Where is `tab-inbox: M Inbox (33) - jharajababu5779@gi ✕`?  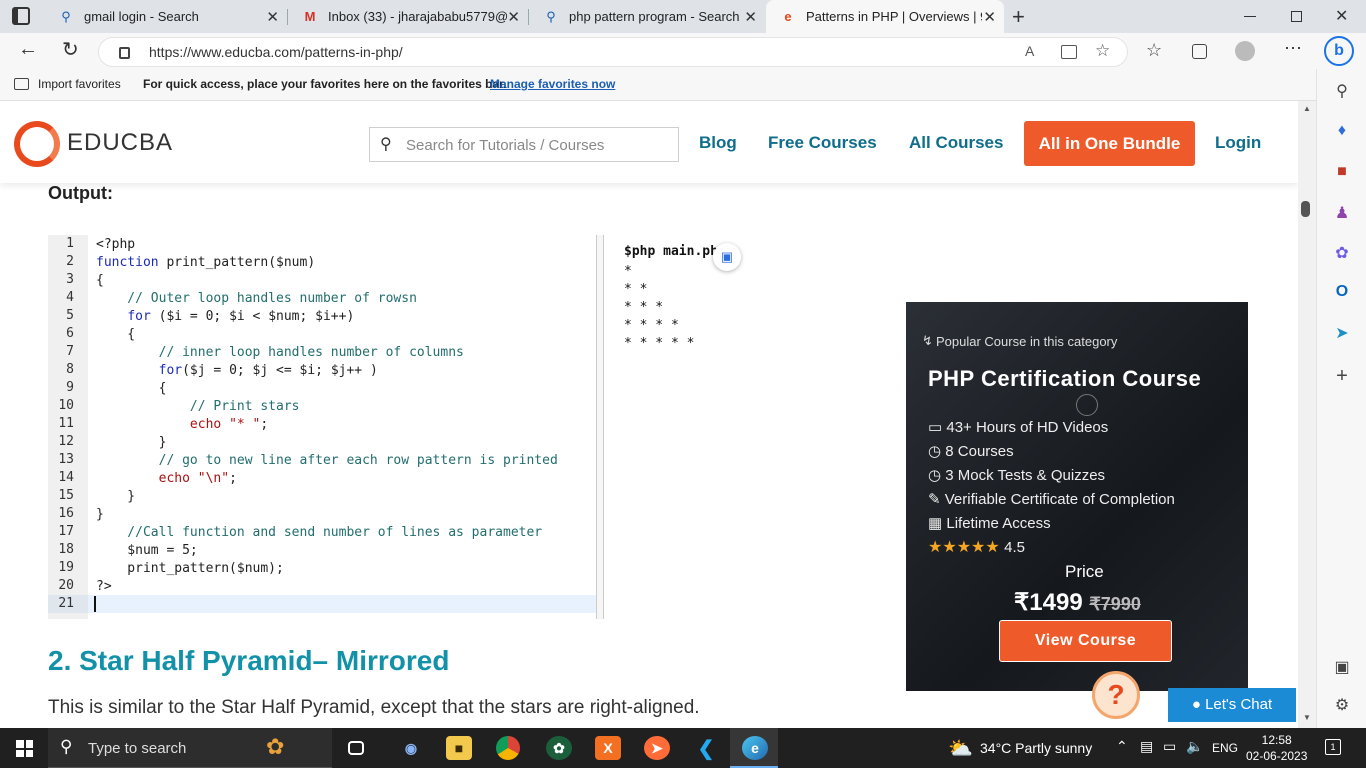
tab-inbox: M Inbox (33) - jharajababu5779@gi ✕ is located at coordinates (408, 16).